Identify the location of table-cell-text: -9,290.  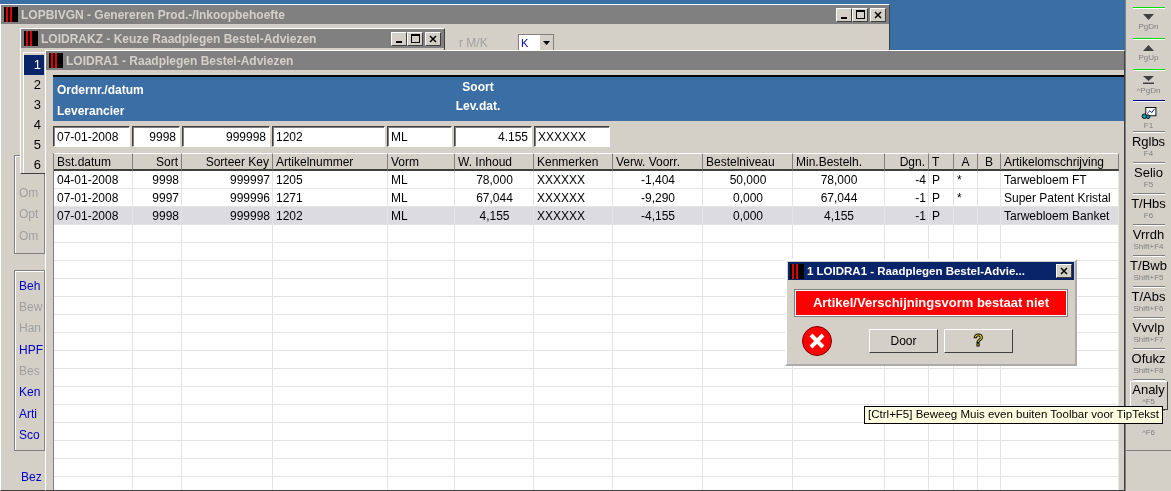
(658, 198).